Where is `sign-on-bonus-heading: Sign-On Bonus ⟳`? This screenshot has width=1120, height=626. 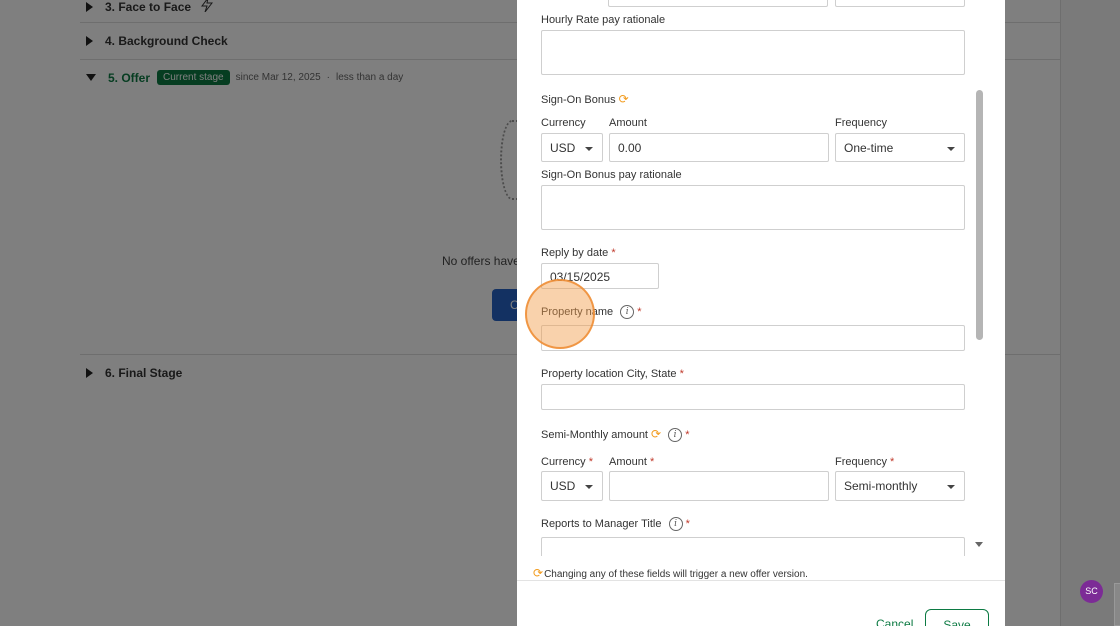
sign-on-bonus-heading: Sign-On Bonus ⟳ is located at coordinates (585, 99).